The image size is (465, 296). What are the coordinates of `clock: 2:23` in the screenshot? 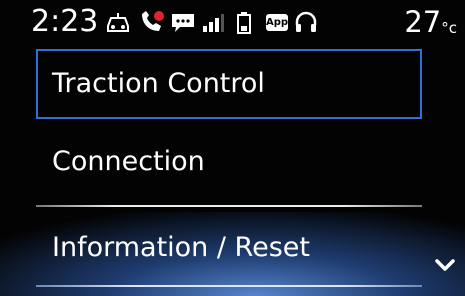 It's located at (65, 21).